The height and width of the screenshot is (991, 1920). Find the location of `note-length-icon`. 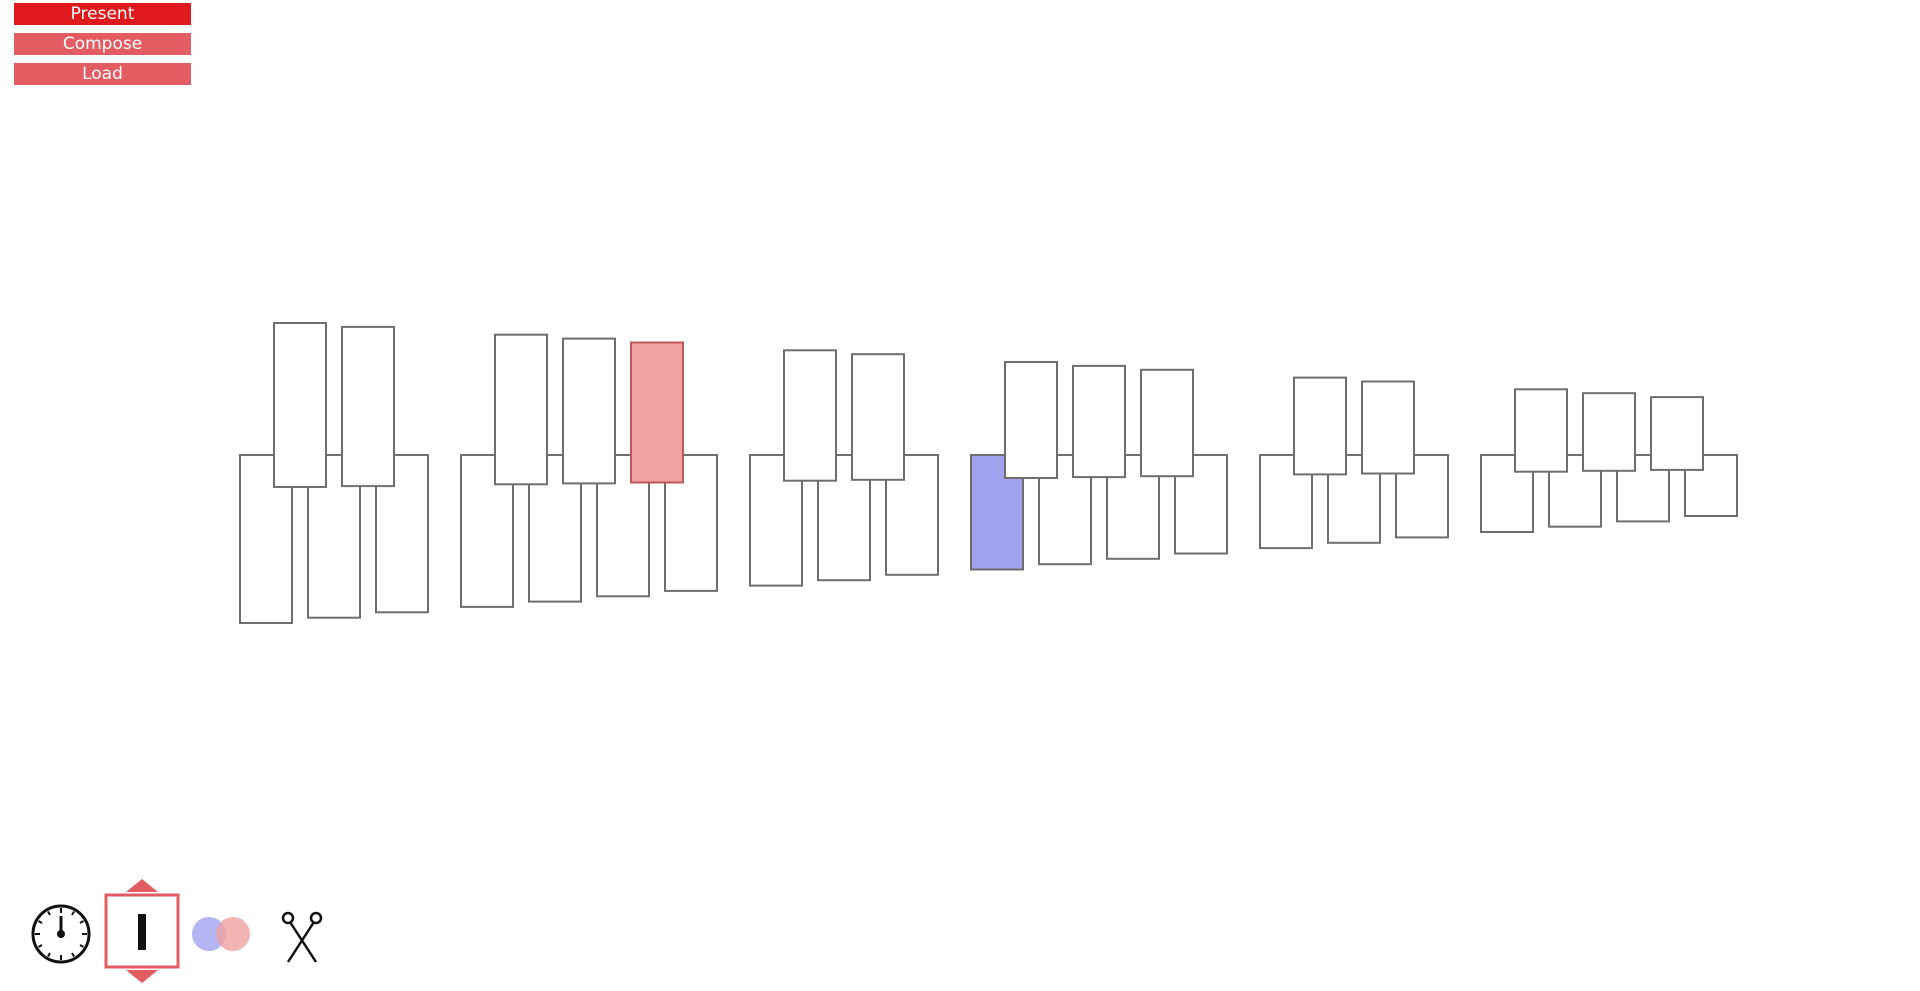

note-length-icon is located at coordinates (142, 934).